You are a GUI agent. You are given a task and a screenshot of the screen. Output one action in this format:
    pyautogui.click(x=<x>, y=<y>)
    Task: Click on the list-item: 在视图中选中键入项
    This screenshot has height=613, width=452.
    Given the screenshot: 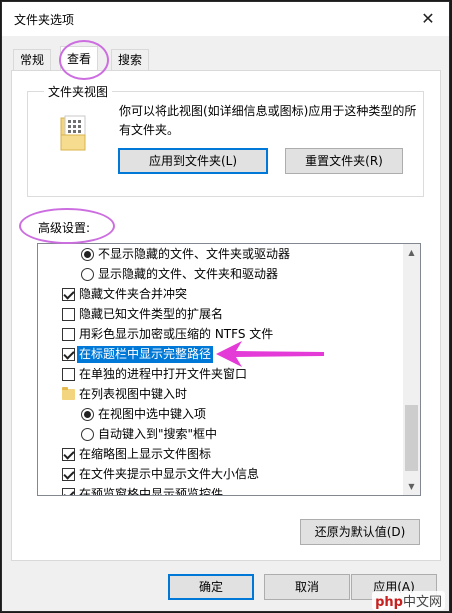 What is the action you would take?
    pyautogui.click(x=221, y=415)
    